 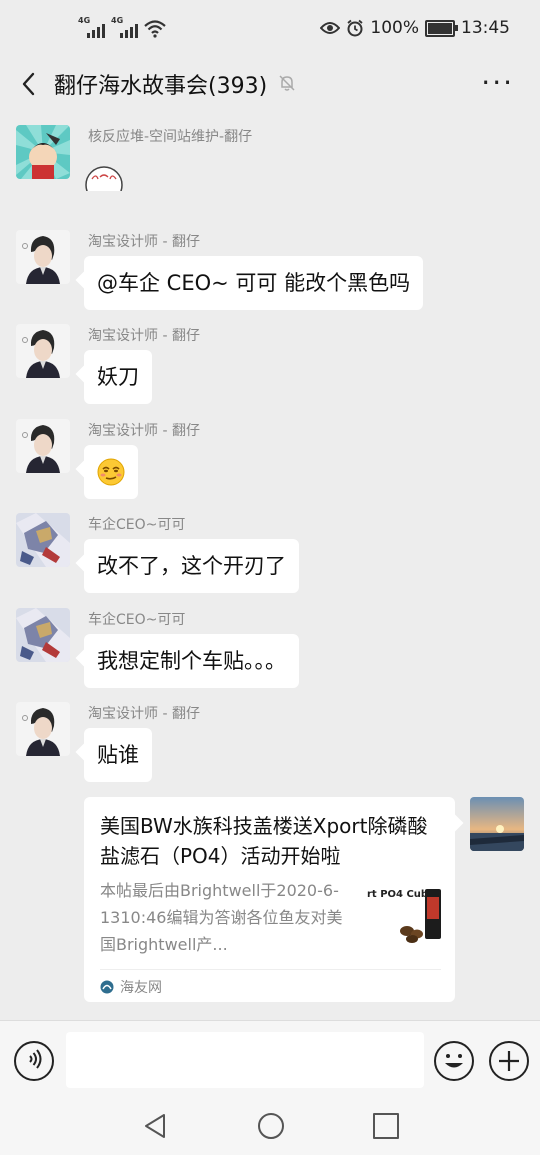 I want to click on link-card-thumbnail: rt PO4 Cubes, so click(x=405, y=917).